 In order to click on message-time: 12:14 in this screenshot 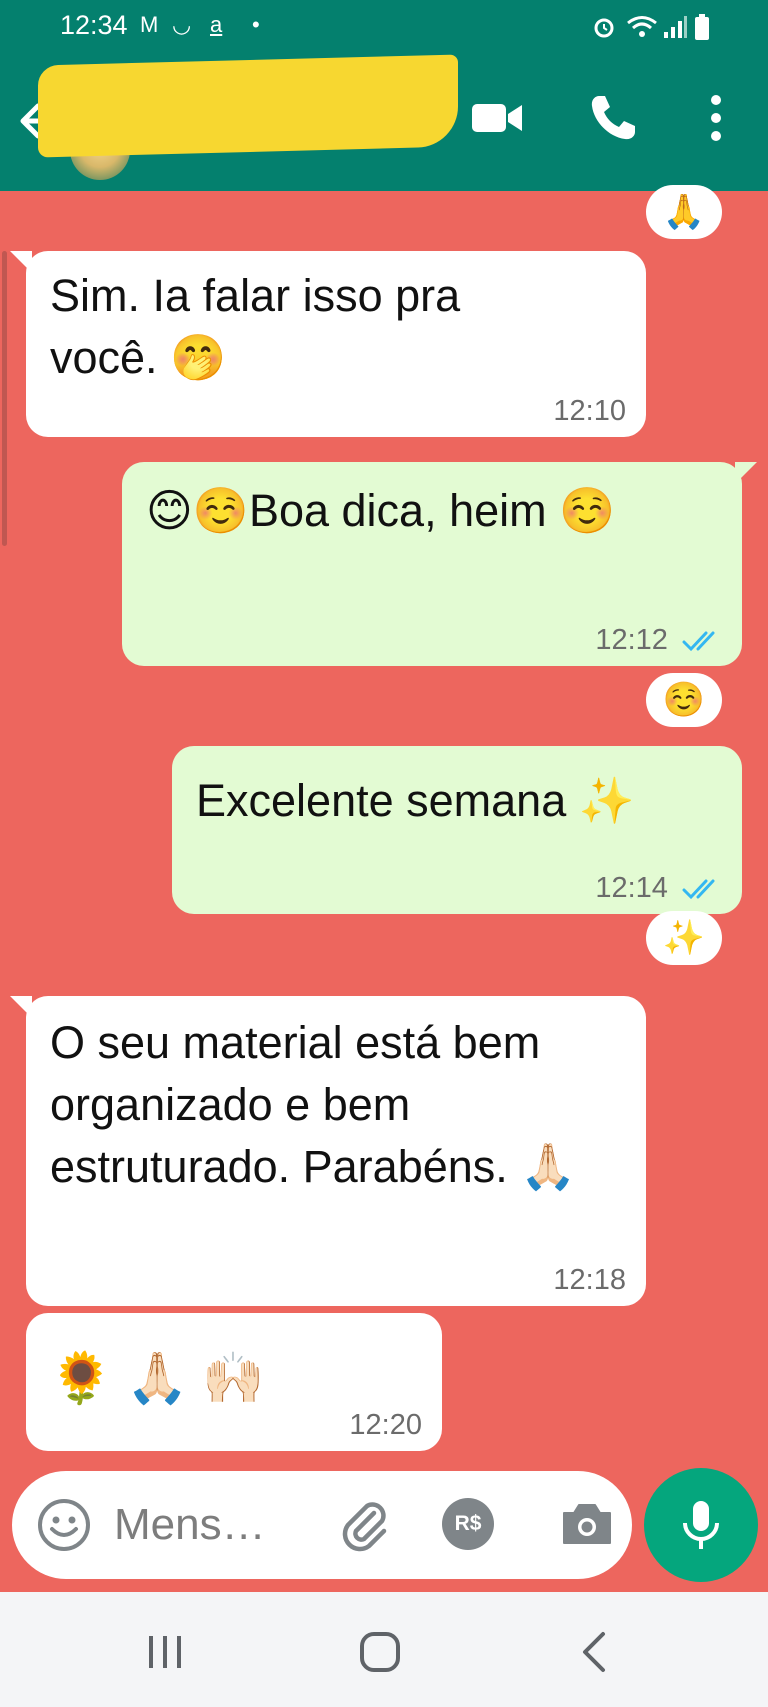, I will do `click(658, 888)`.